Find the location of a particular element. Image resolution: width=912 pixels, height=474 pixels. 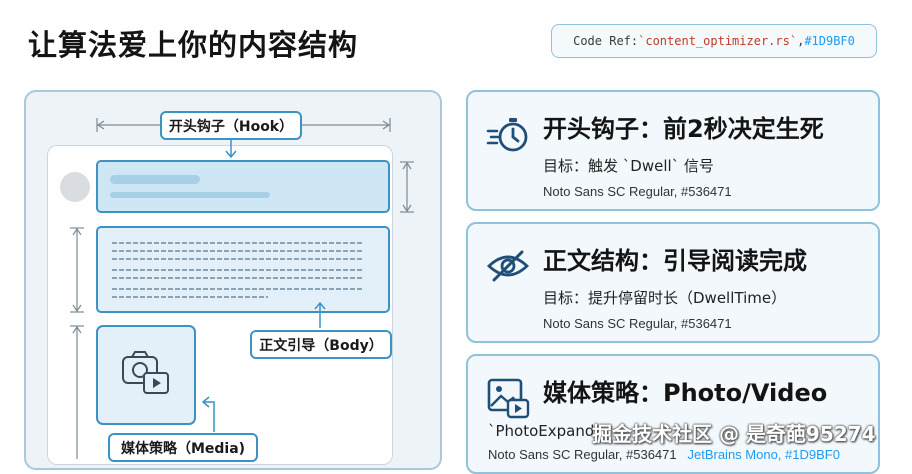

page-title: 让算法爱上你的内容结构 is located at coordinates (193, 45).